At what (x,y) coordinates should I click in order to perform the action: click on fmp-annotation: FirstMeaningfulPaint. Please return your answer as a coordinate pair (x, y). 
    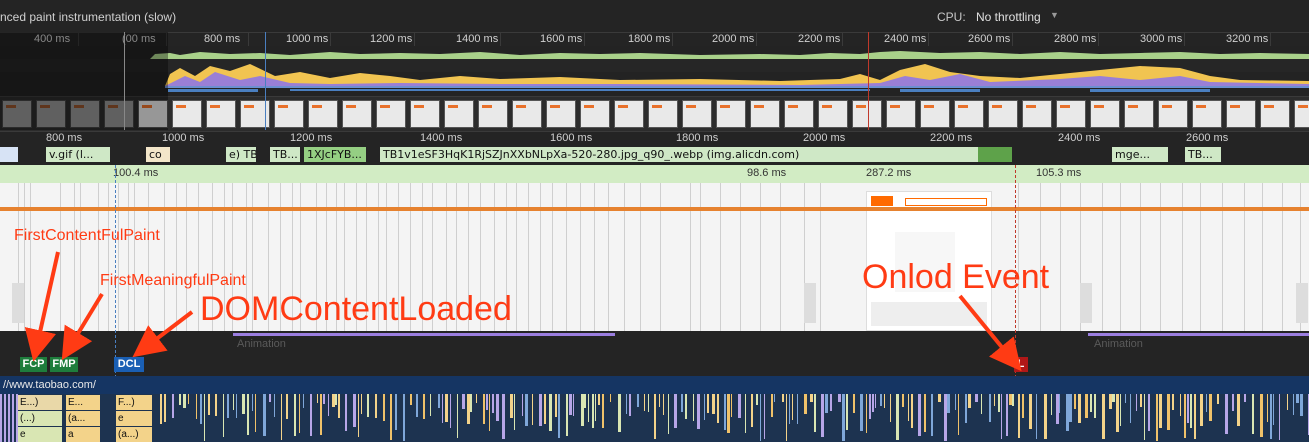
    Looking at the image, I should click on (173, 280).